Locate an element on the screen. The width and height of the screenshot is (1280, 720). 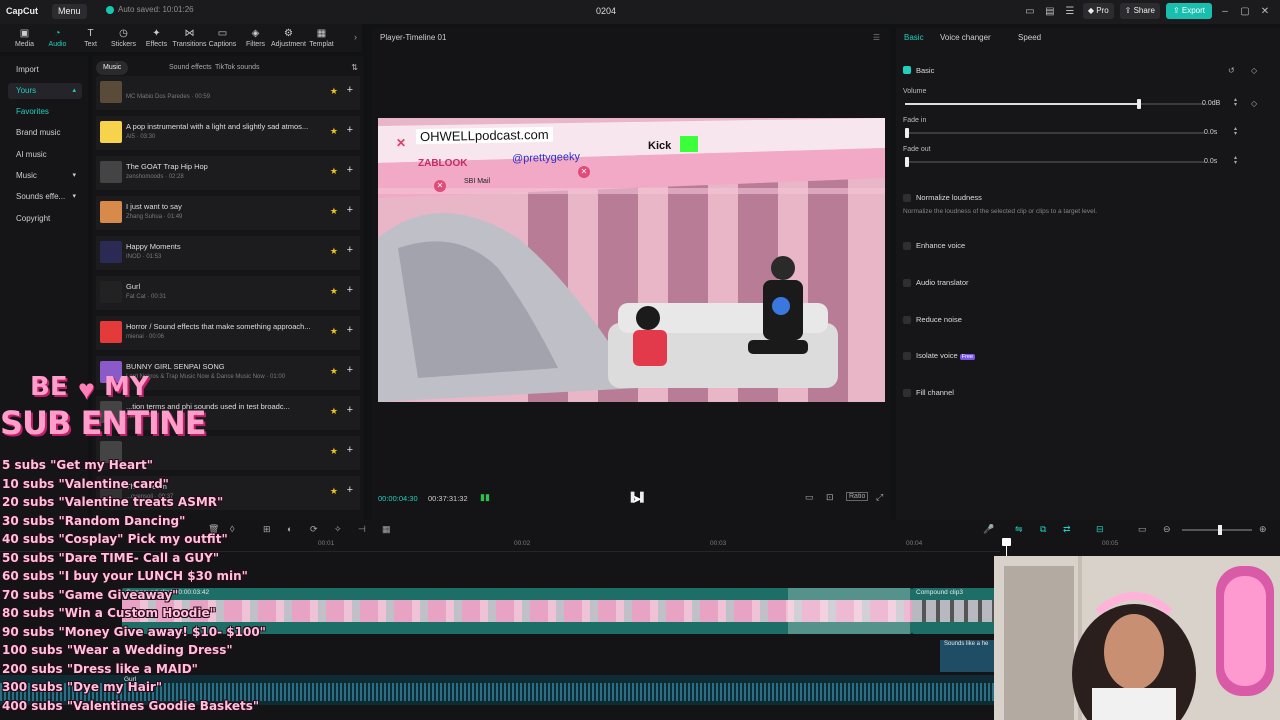
volume-slider is located at coordinates (1055, 104).